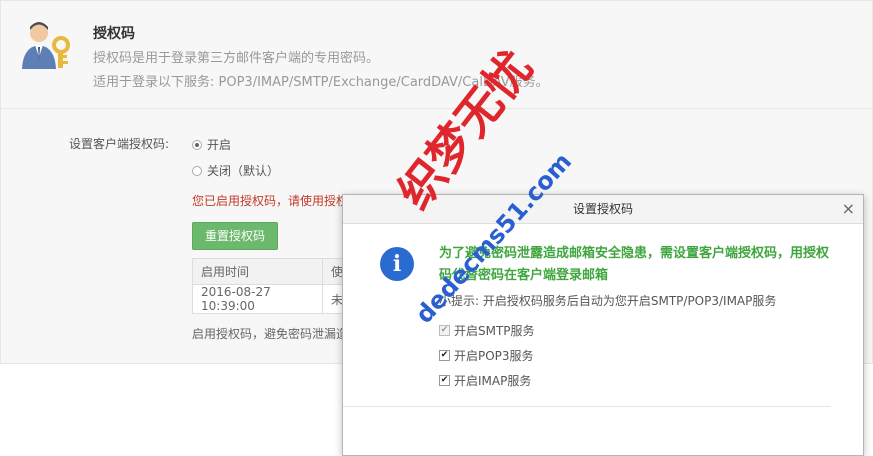 This screenshot has width=873, height=456. Describe the element at coordinates (494, 356) in the screenshot. I see `checkbox-label: 开启POP3服务` at that location.